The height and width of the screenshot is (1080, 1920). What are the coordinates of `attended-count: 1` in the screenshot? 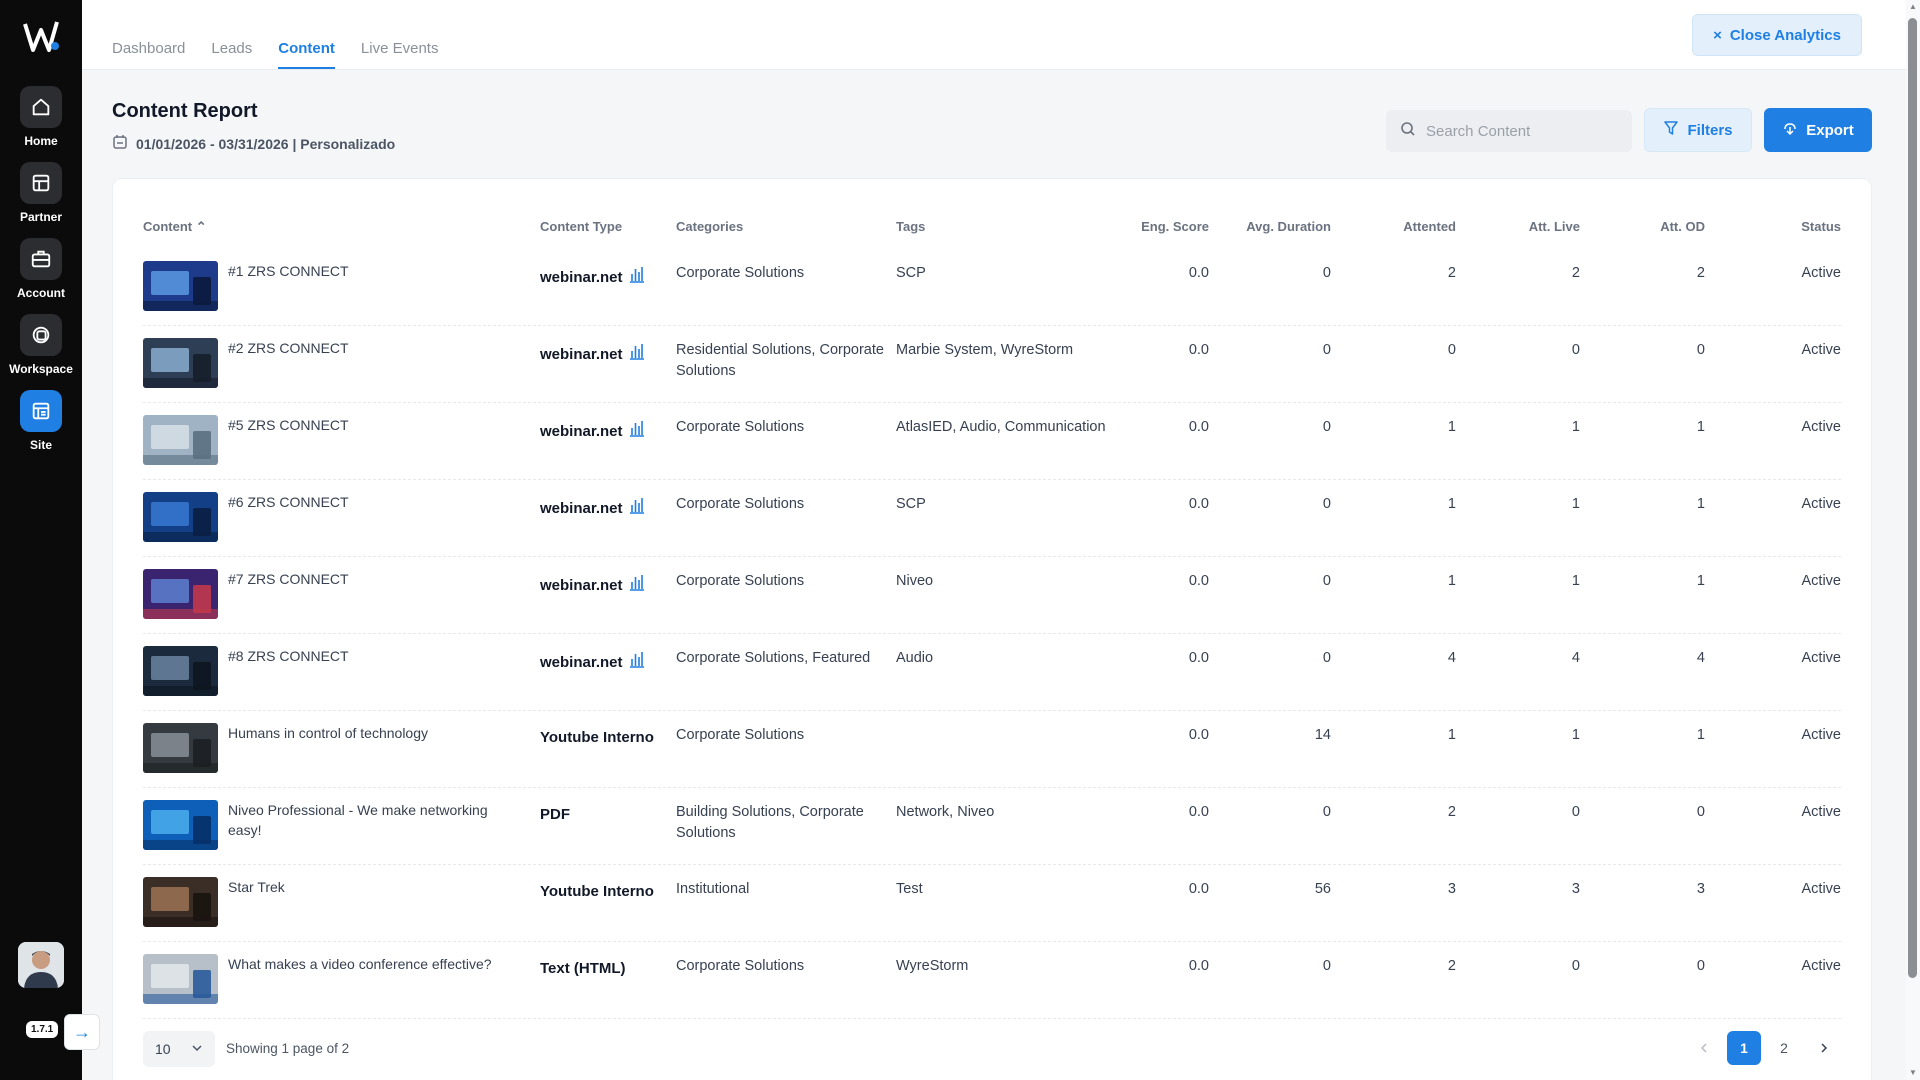 It's located at (1451, 504).